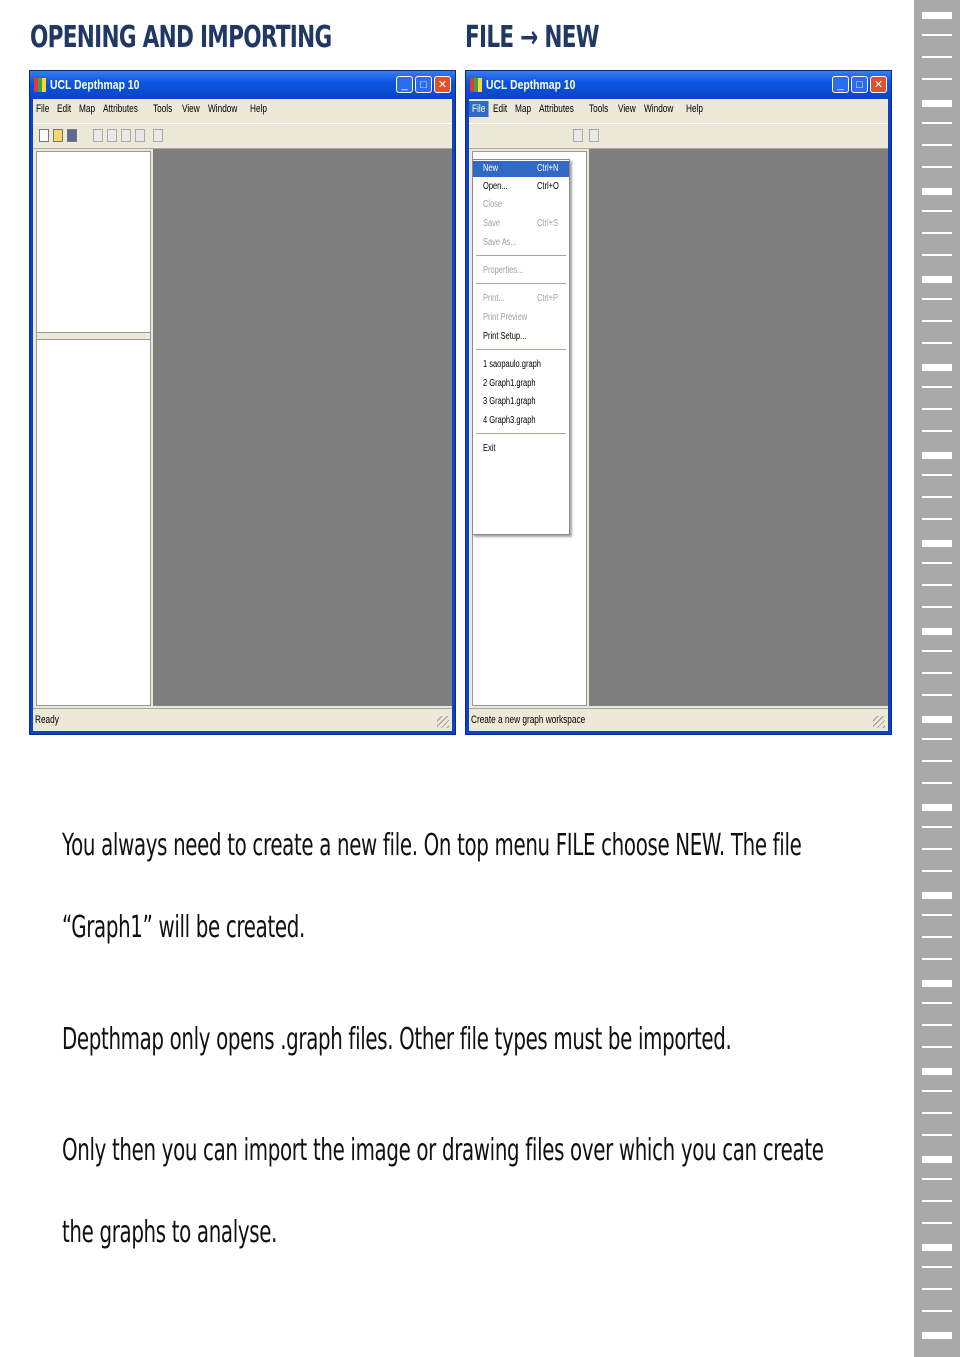 The image size is (960, 1357). Describe the element at coordinates (140, 135) in the screenshot. I see `paste-icon` at that location.